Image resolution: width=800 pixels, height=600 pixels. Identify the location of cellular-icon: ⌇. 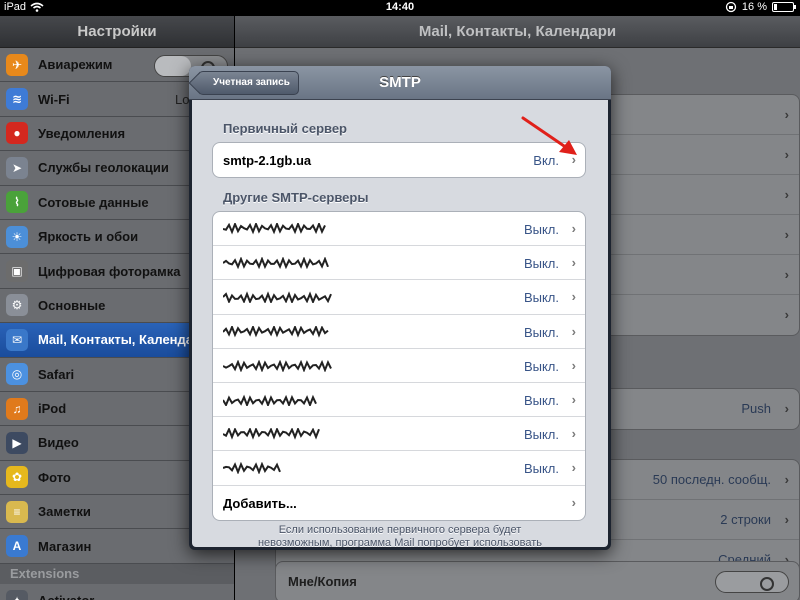
(17, 202).